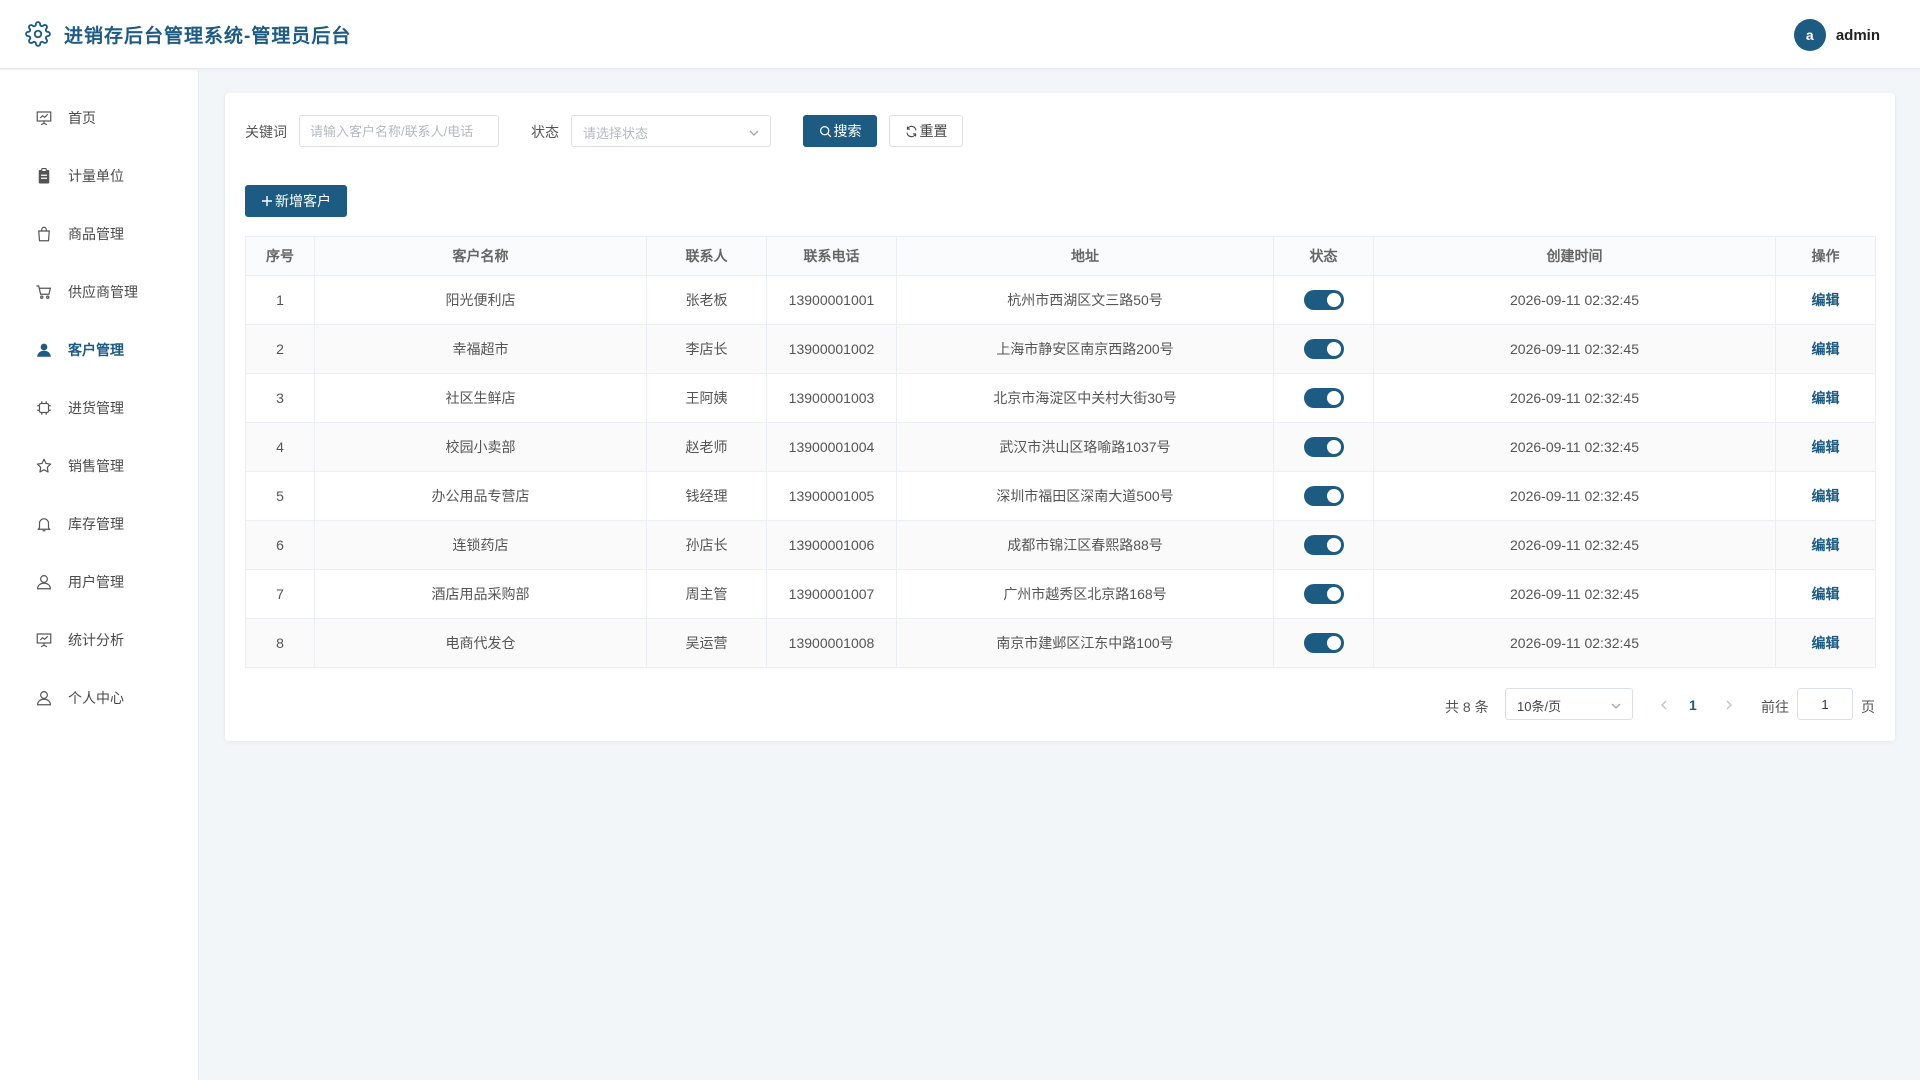 The width and height of the screenshot is (1920, 1080). I want to click on bell-icon, so click(44, 524).